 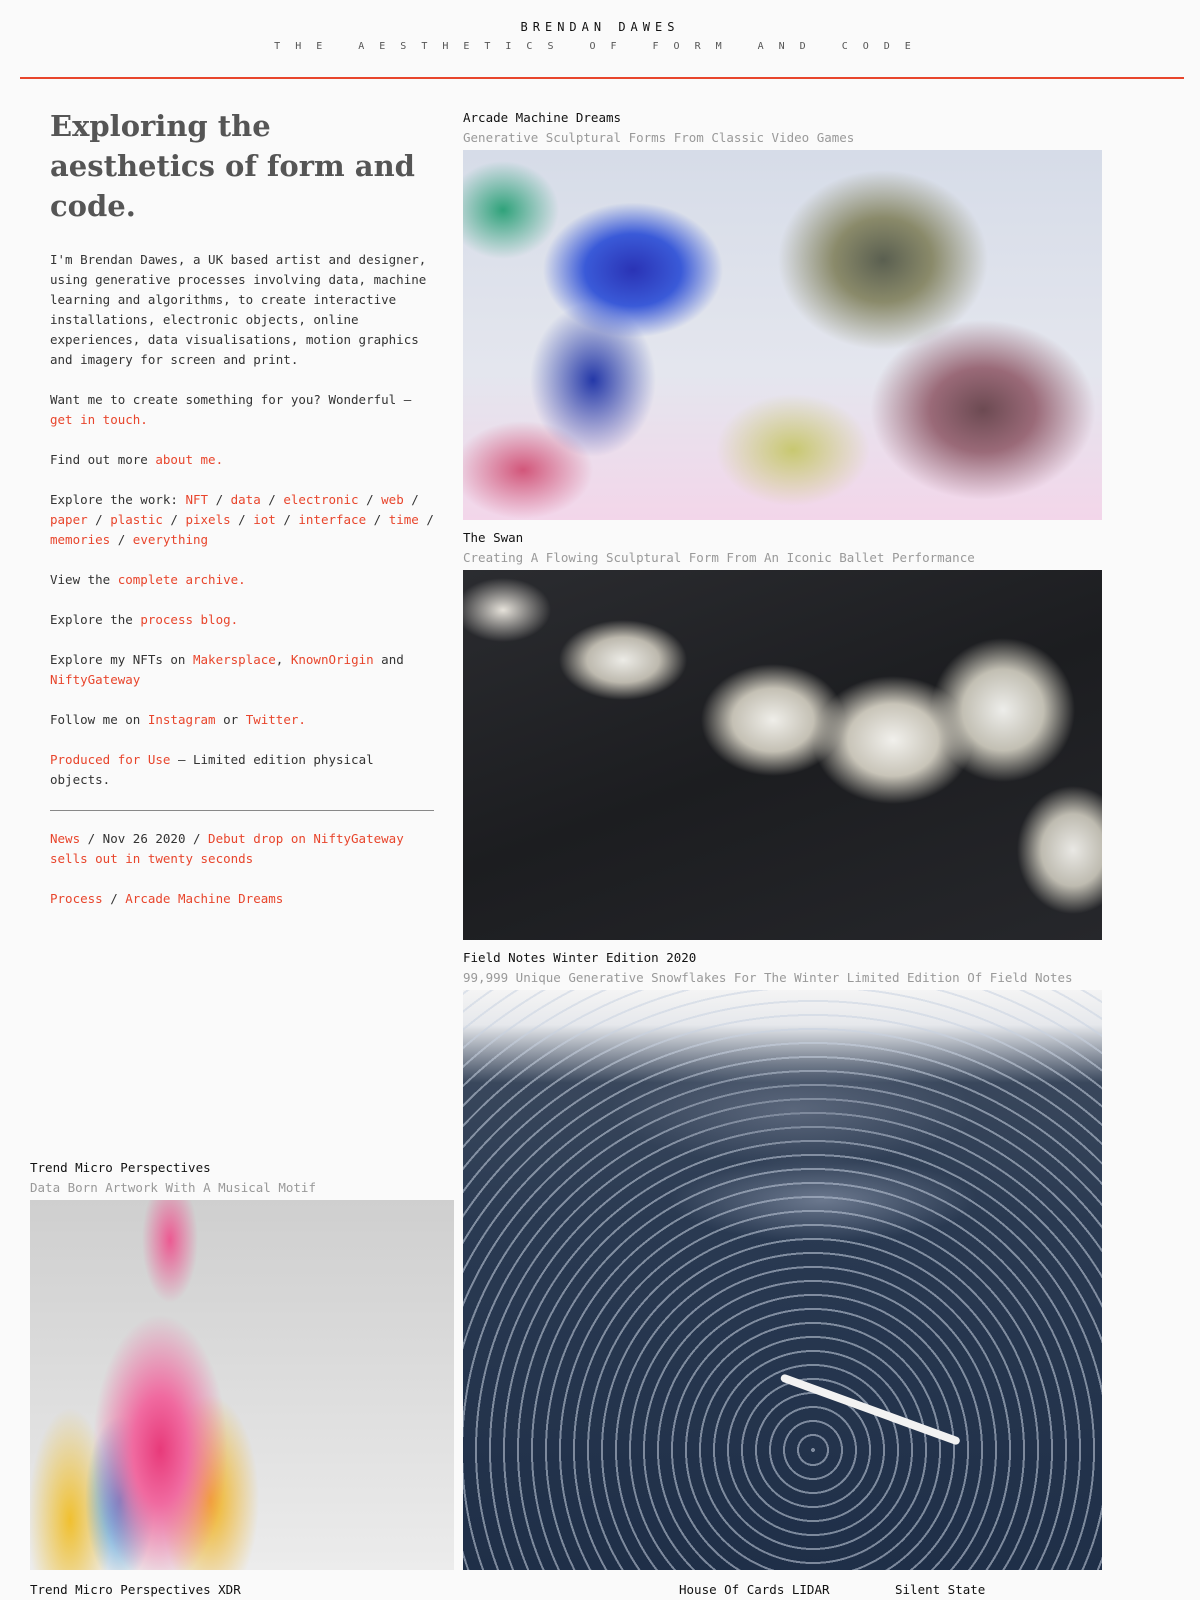 I want to click on work-link-plastic: plastic, so click(x=136, y=519).